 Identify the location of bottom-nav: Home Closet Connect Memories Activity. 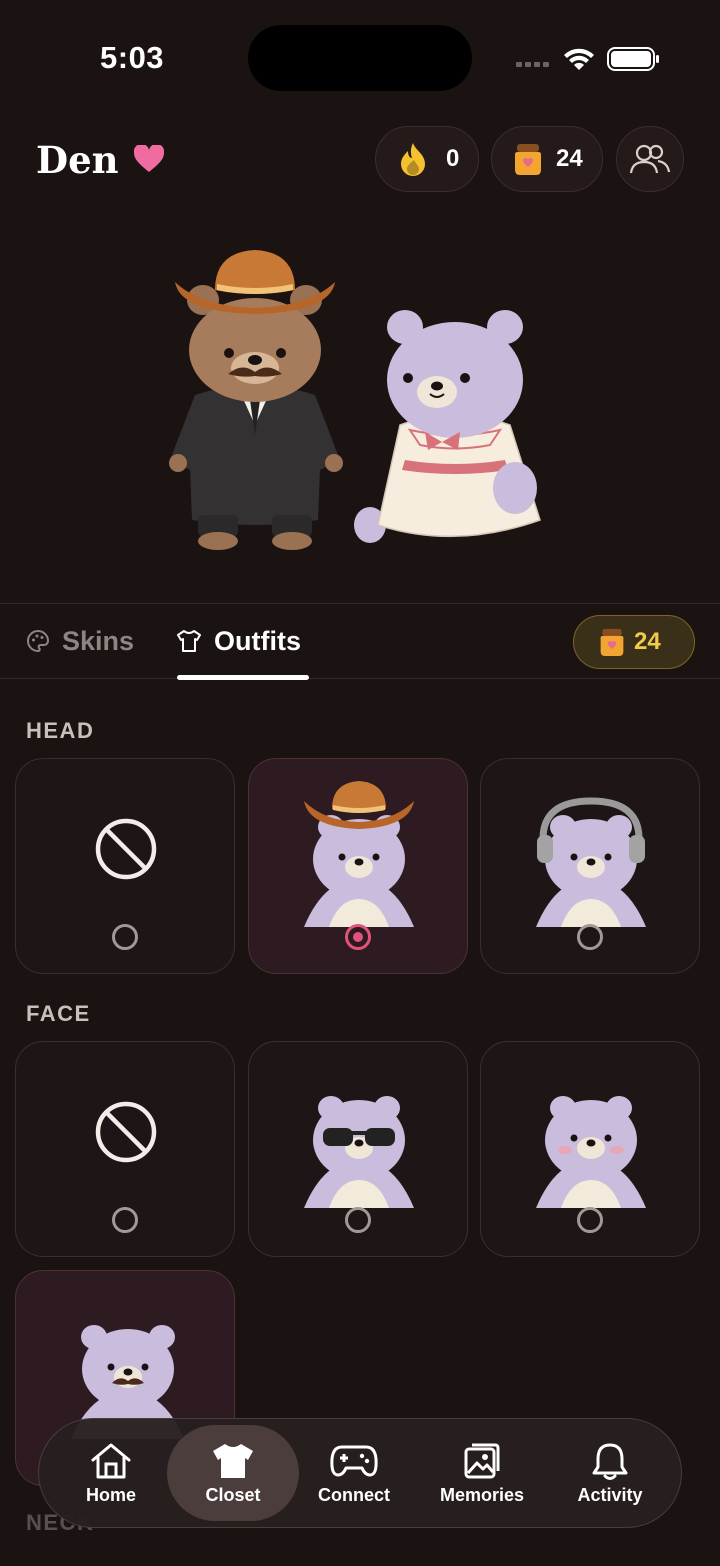
(360, 1473).